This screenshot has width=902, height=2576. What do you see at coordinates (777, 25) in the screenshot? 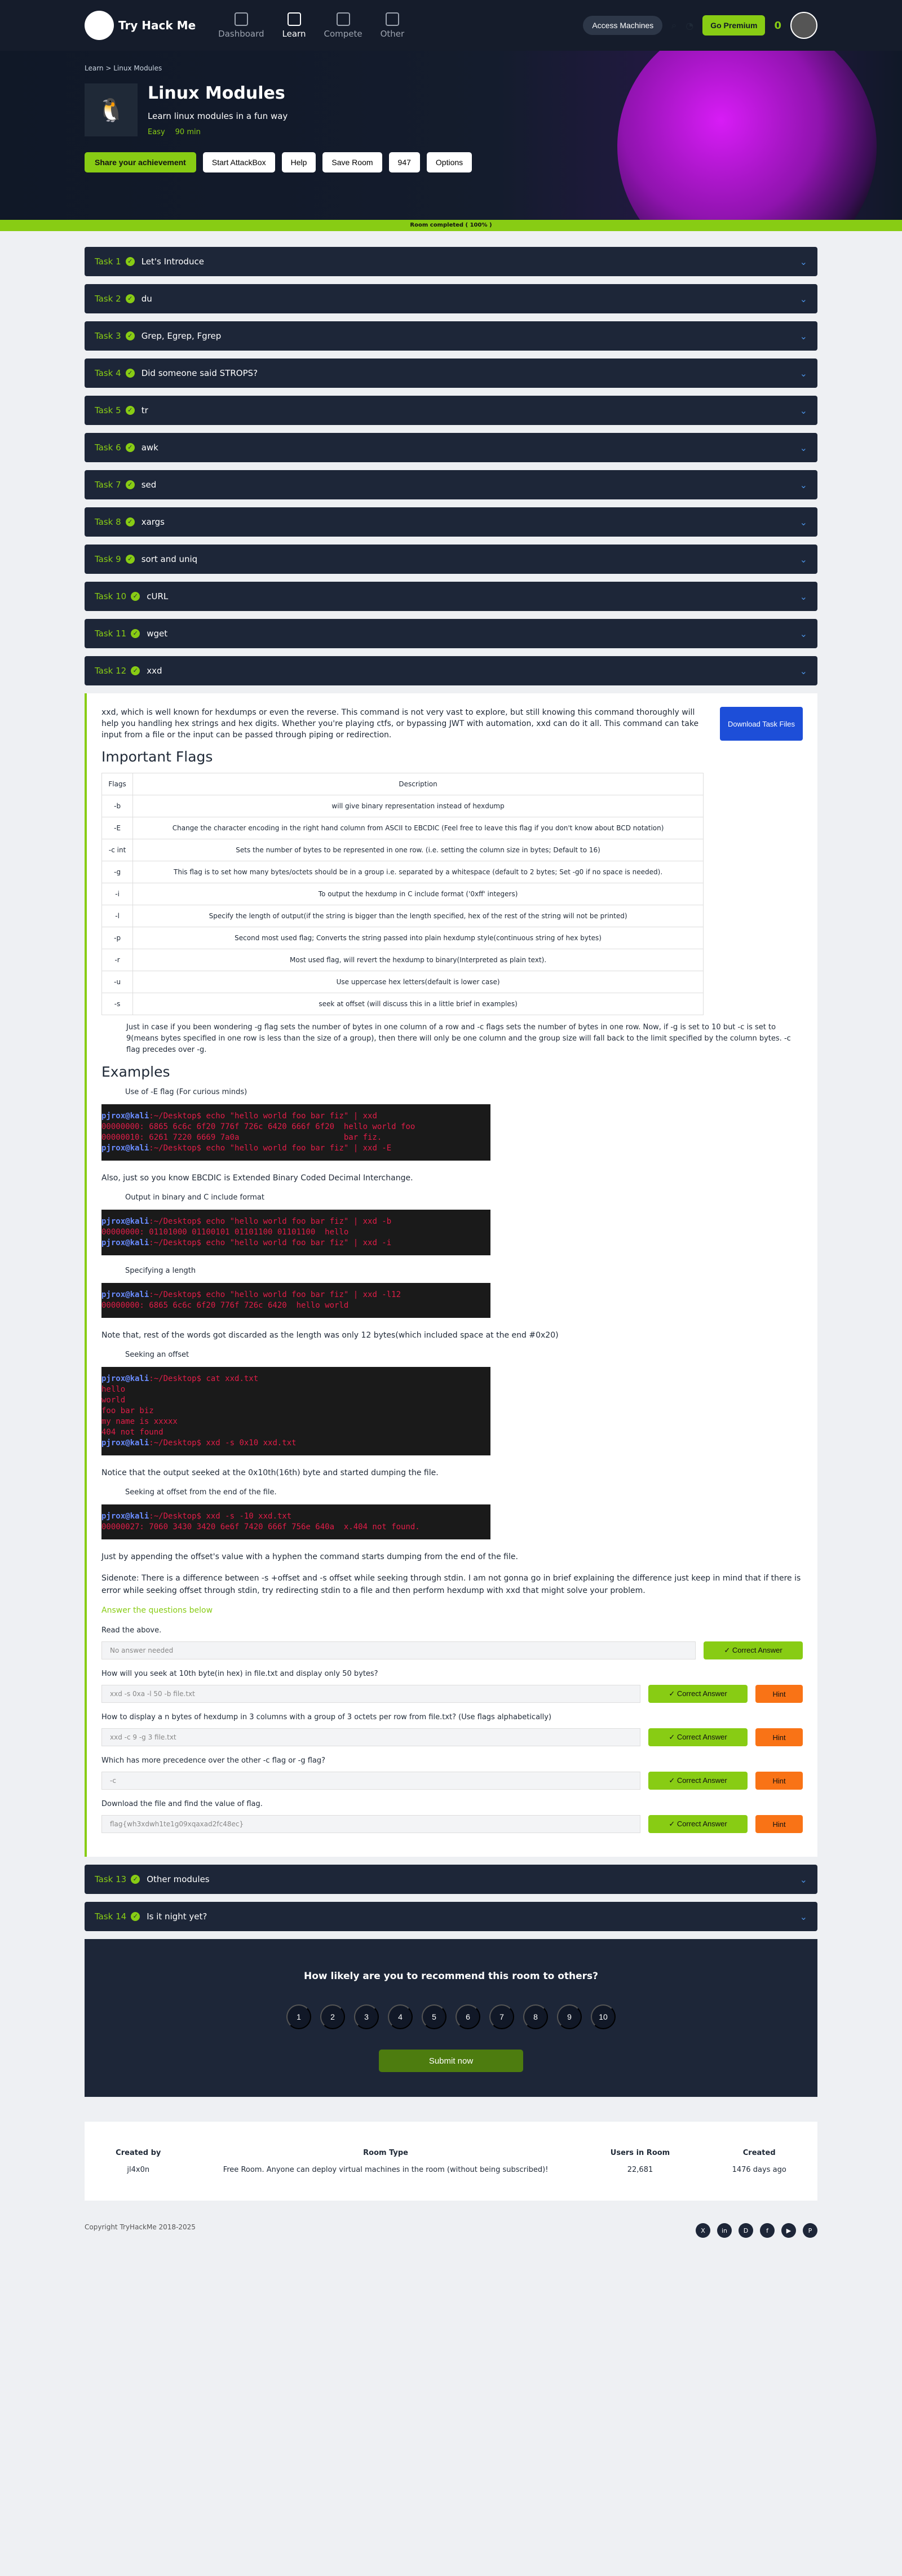
I see `streak-count: 0` at bounding box center [777, 25].